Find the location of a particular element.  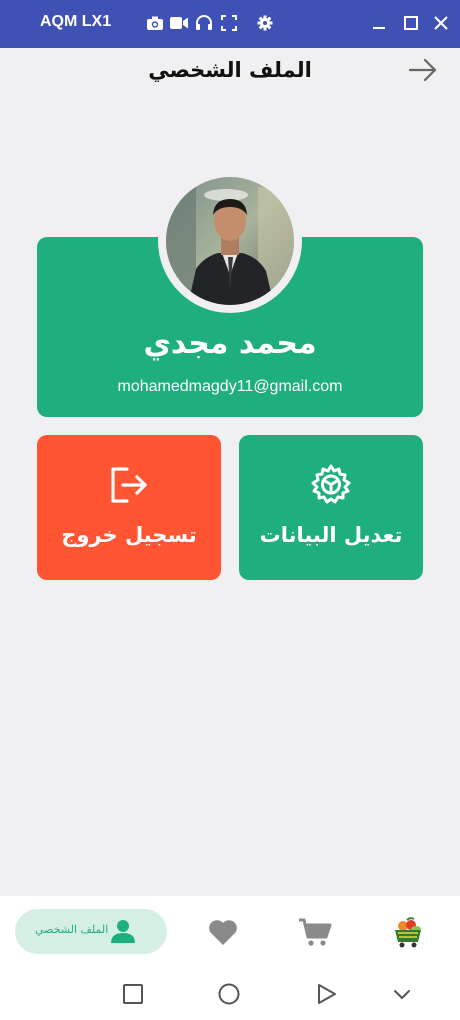

user-name: محمد مجدي is located at coordinates (230, 343).